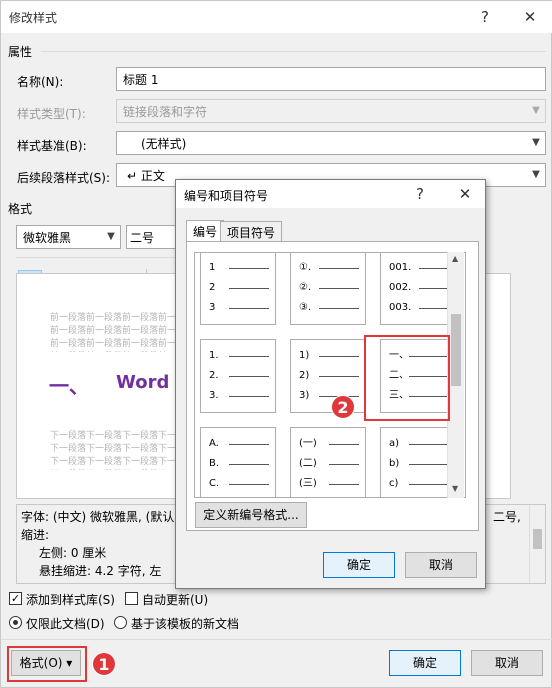 Image resolution: width=552 pixels, height=688 pixels. What do you see at coordinates (331, 356) in the screenshot?
I see `numbering-format-row: 1)` at bounding box center [331, 356].